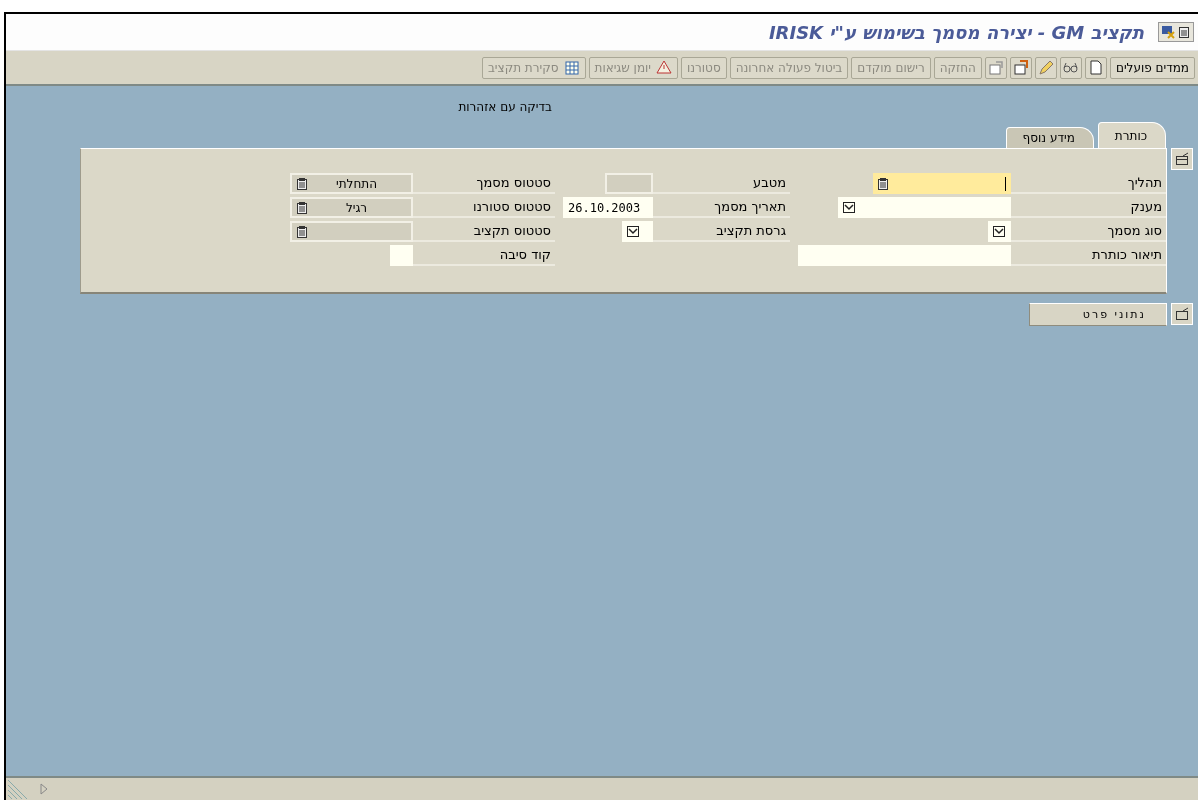 This screenshot has width=1198, height=800. I want to click on pencil-icon, so click(1046, 67).